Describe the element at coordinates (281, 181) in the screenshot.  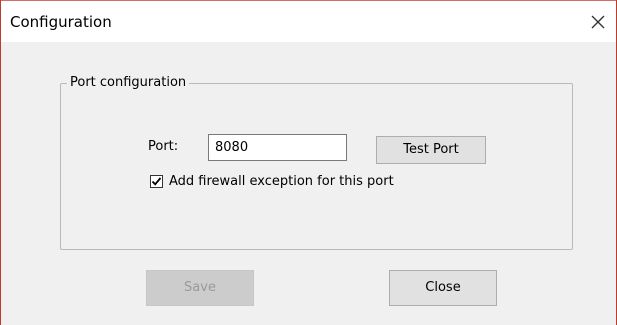
I see `firewall-exception-label: Add firewall exception for this port` at that location.